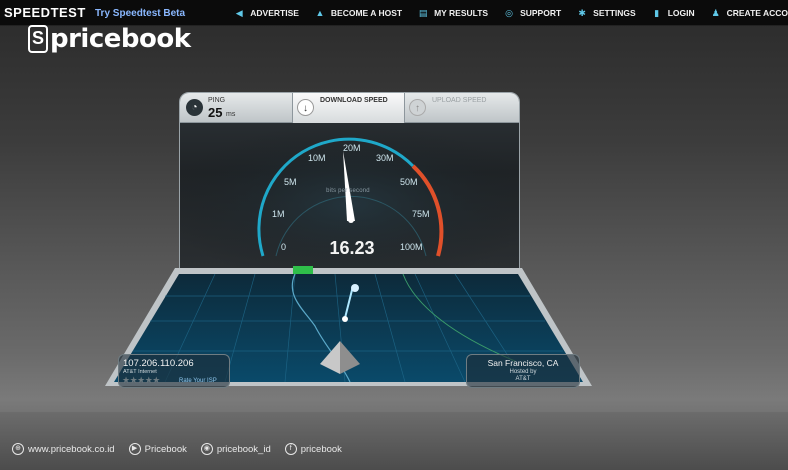  Describe the element at coordinates (462, 108) in the screenshot. I see `upload-speed-tab: ↑ UPLOAD SPEED` at that location.